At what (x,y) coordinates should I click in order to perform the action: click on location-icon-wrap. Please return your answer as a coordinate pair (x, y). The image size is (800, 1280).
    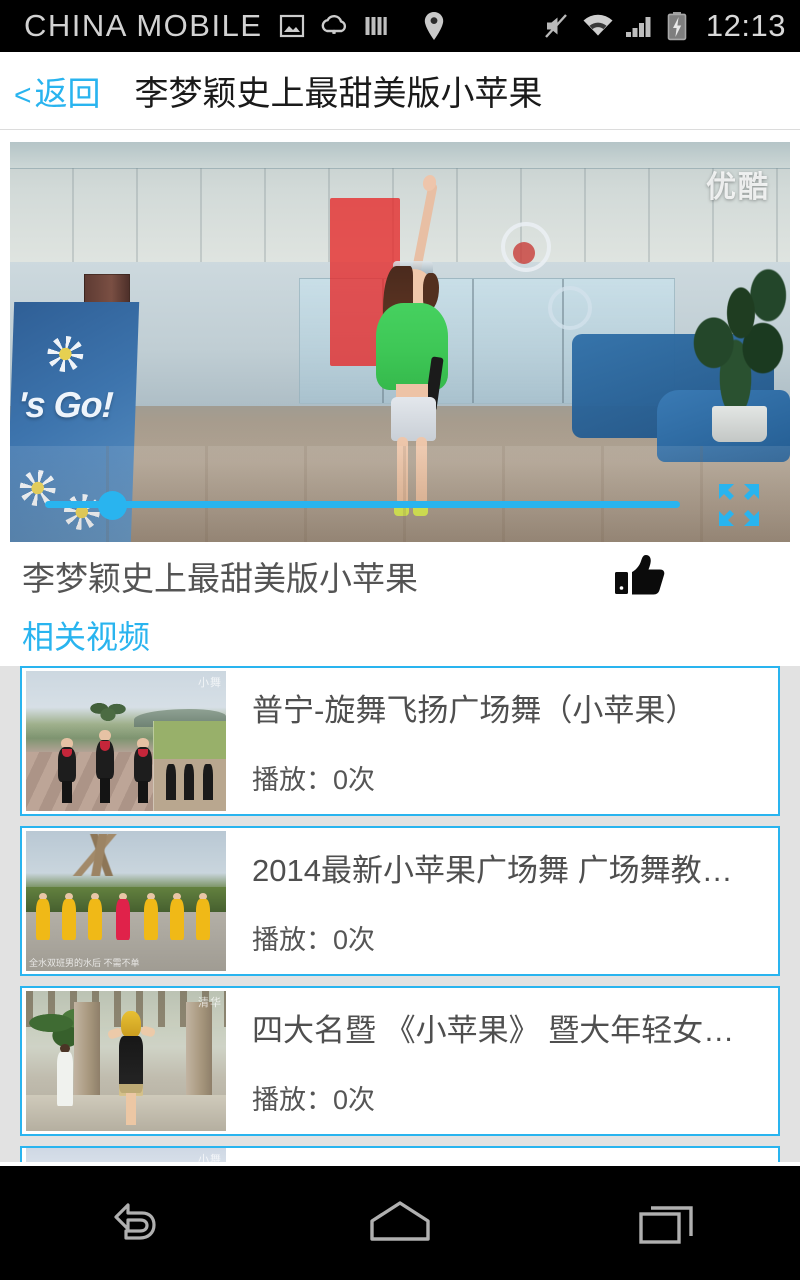
    Looking at the image, I should click on (434, 26).